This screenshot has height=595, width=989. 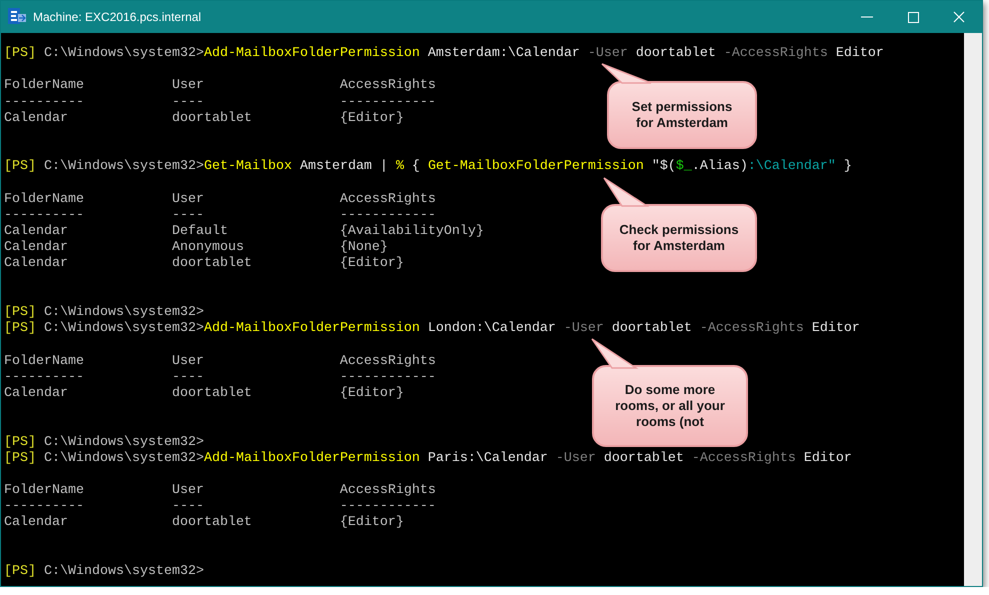 I want to click on table-cell-text: Anonymous, so click(x=208, y=248).